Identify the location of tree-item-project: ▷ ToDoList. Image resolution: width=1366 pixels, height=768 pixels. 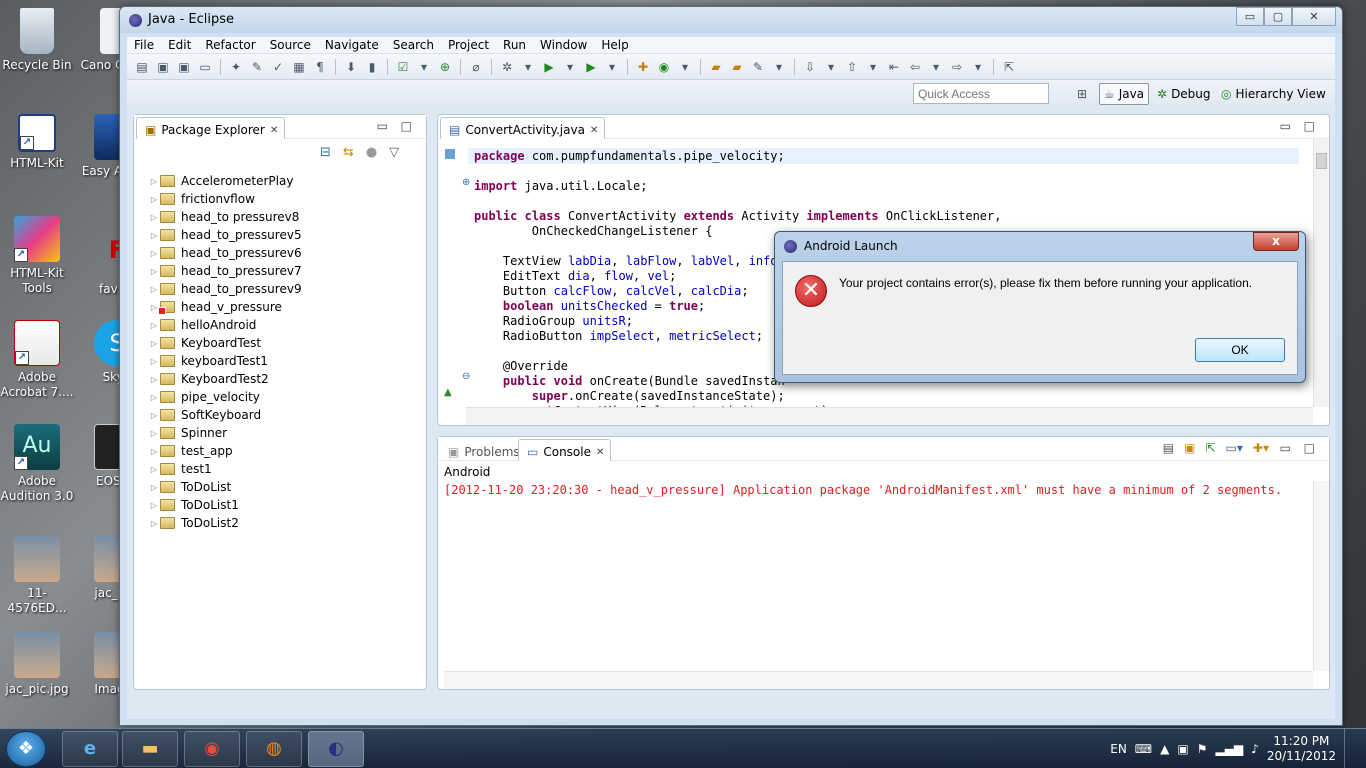
(225, 487).